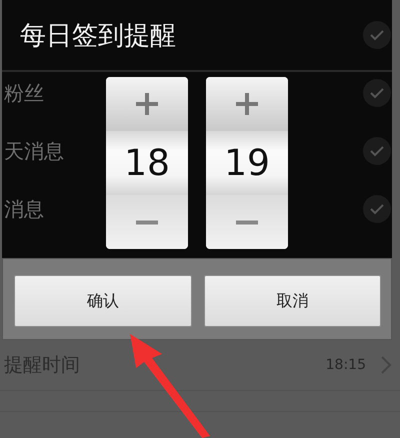 This screenshot has height=438, width=400. What do you see at coordinates (292, 301) in the screenshot?
I see `cancel-button: 取消` at bounding box center [292, 301].